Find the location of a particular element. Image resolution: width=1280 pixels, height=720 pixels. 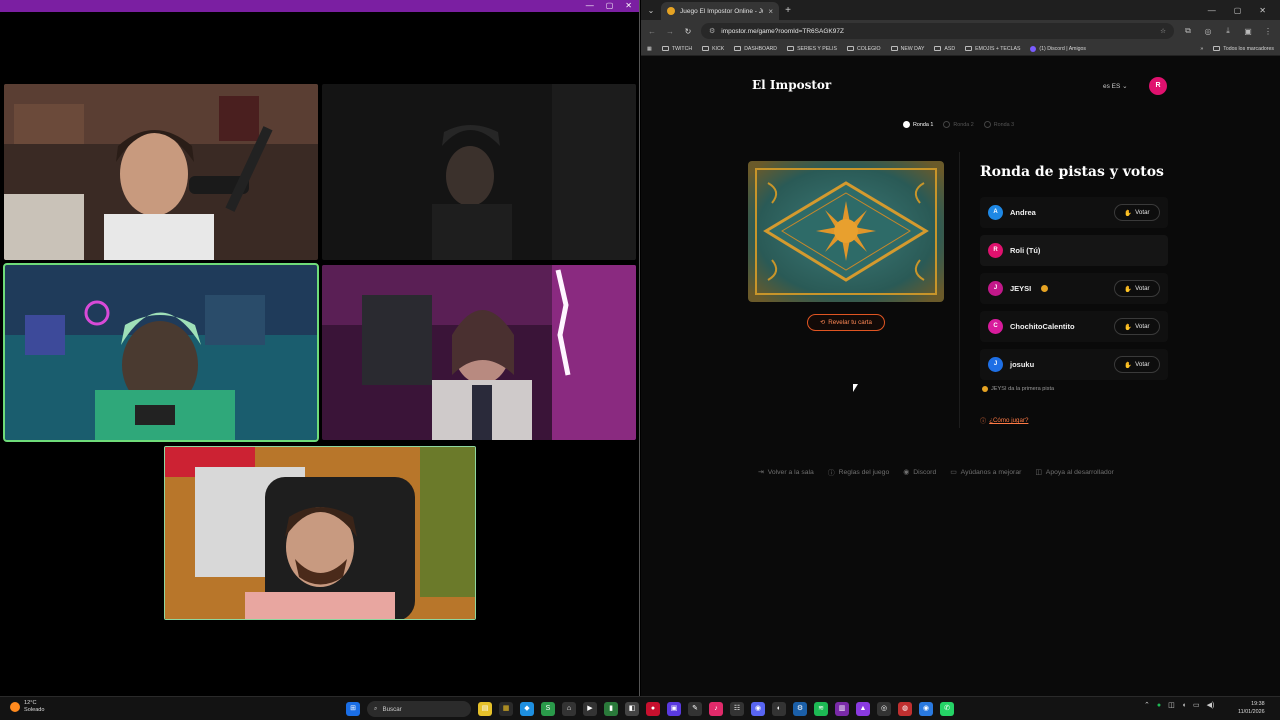

app-icon: ◧ is located at coordinates (632, 709).